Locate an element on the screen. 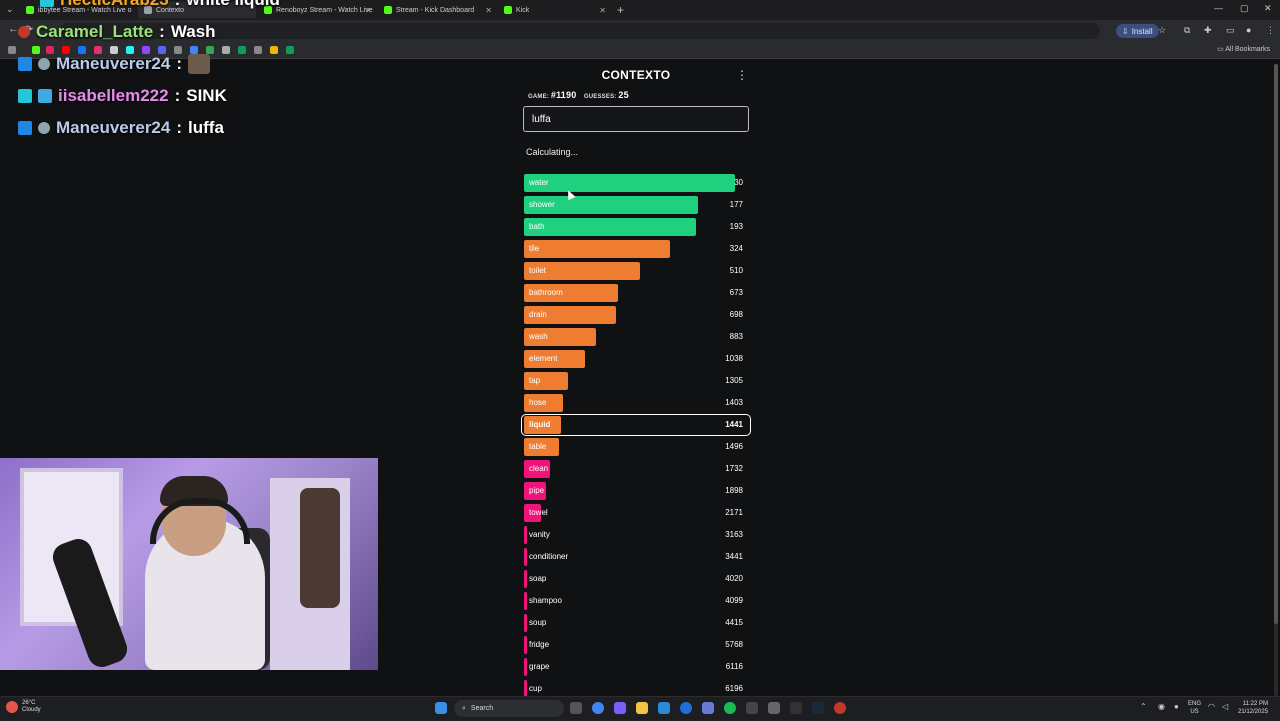 This screenshot has height=721, width=1280. youtube-bookmark-icon is located at coordinates (66, 50).